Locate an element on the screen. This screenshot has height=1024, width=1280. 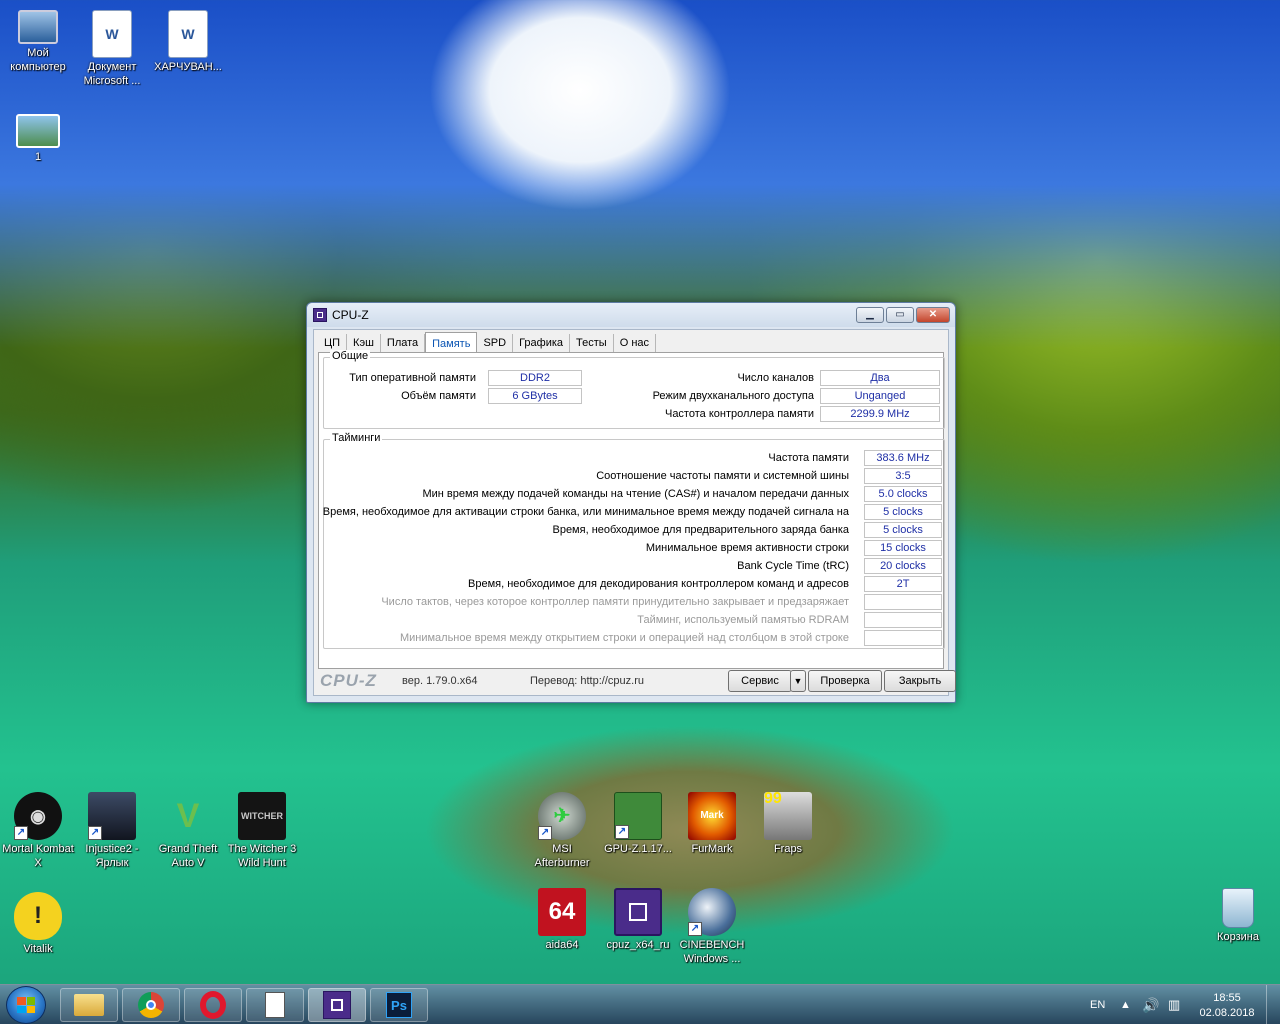
desktop-icon-my-computer: Мой компьютер is located at coordinates (38, 42).